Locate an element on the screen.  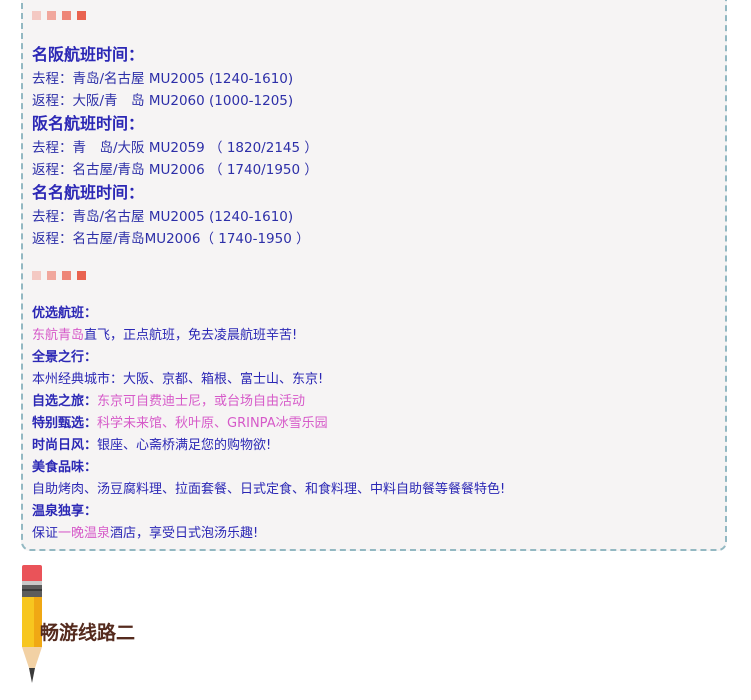
group3-outbound: 去程：青岛/名古屋 MU2005 (1240-1610) is located at coordinates (162, 215).